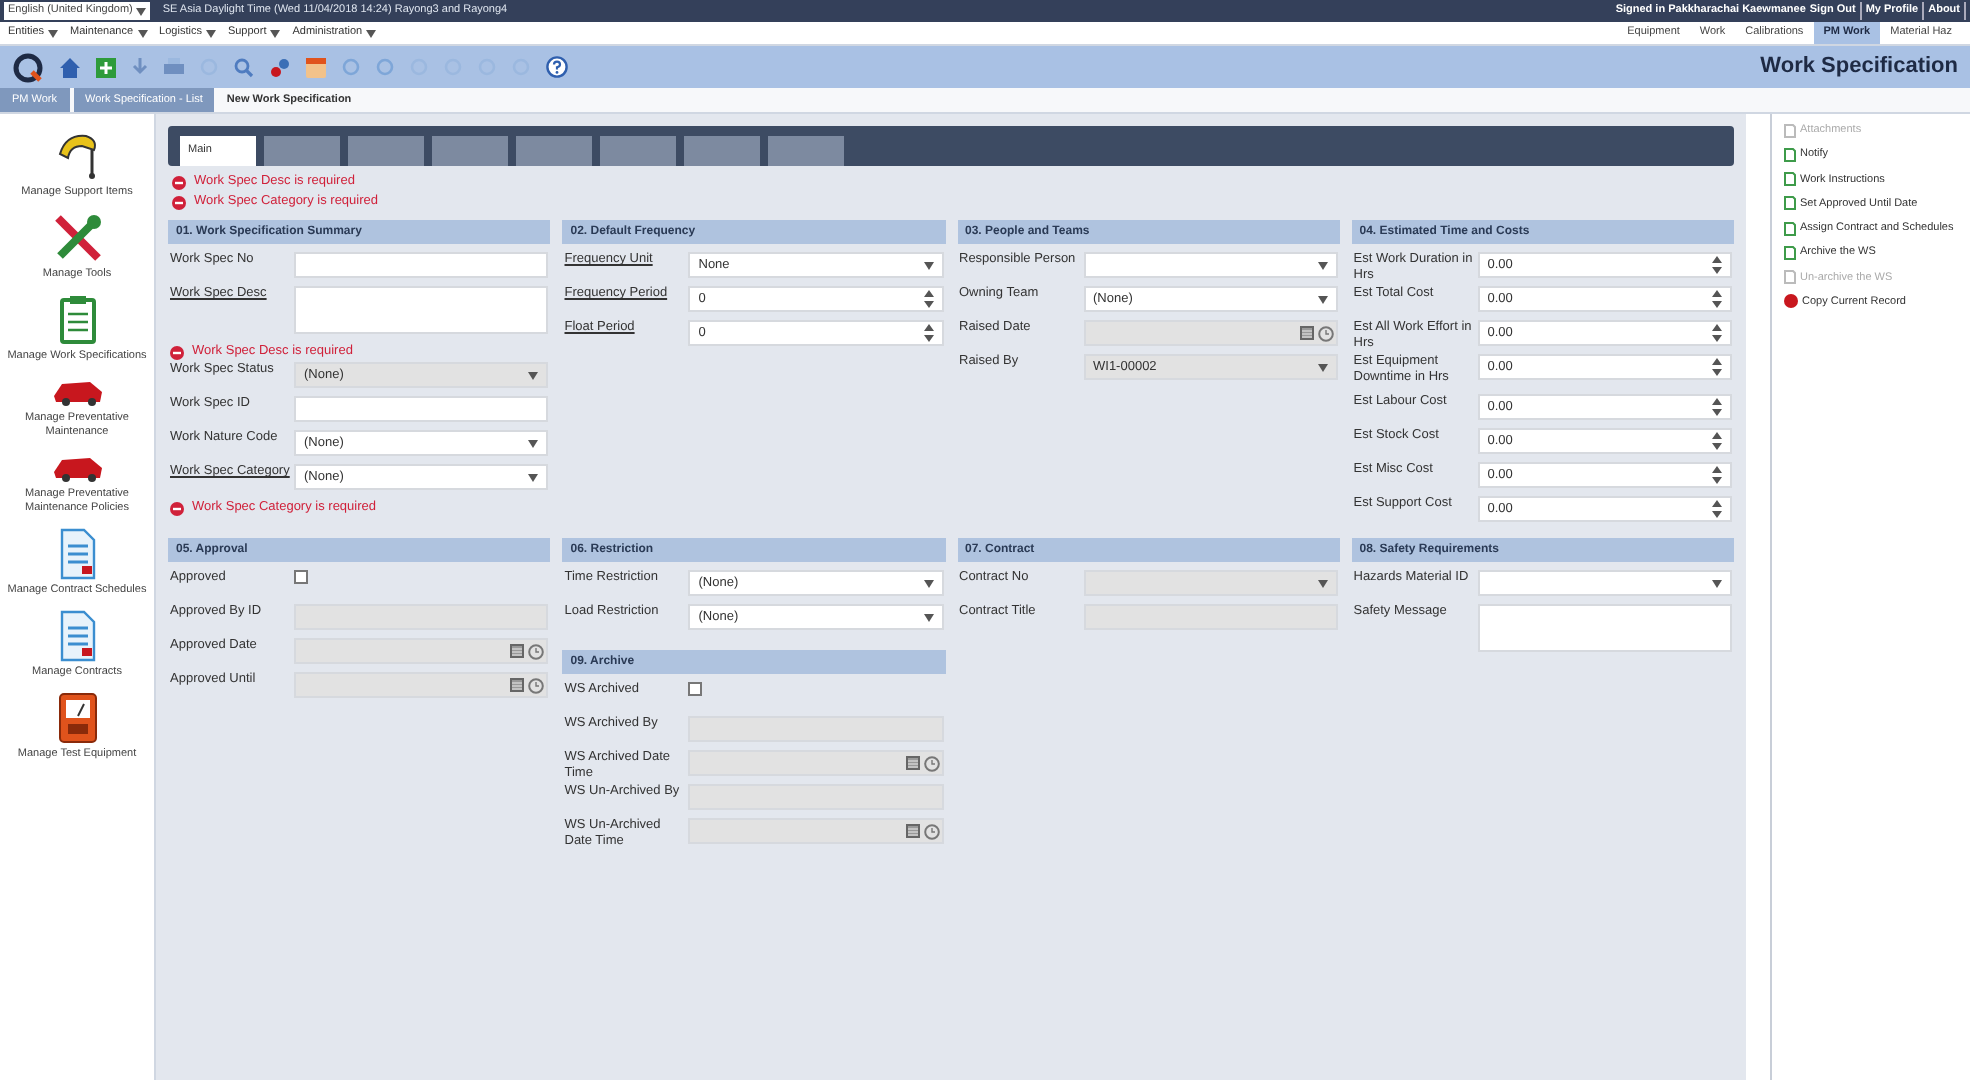  What do you see at coordinates (1791, 301) in the screenshot?
I see `stop-icon` at bounding box center [1791, 301].